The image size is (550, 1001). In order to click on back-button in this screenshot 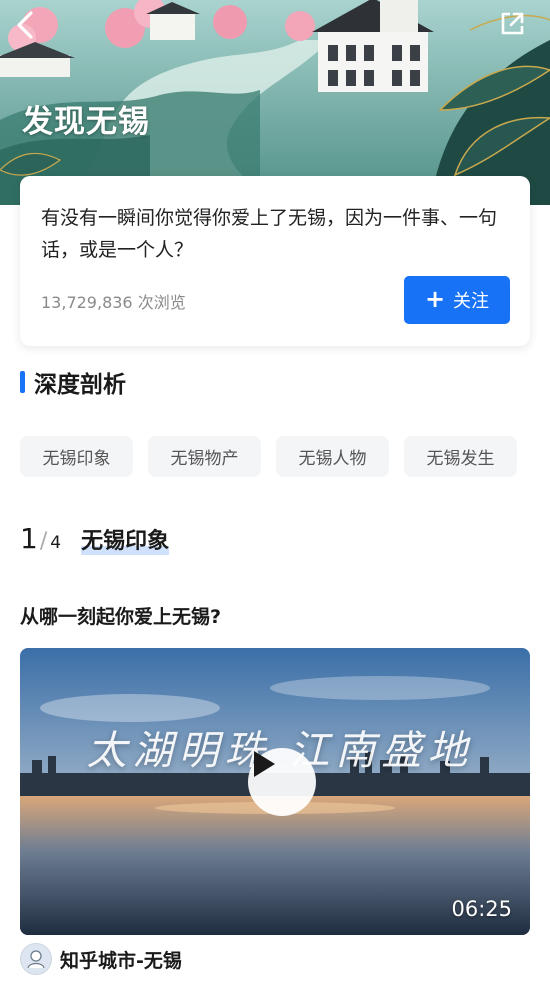, I will do `click(34, 30)`.